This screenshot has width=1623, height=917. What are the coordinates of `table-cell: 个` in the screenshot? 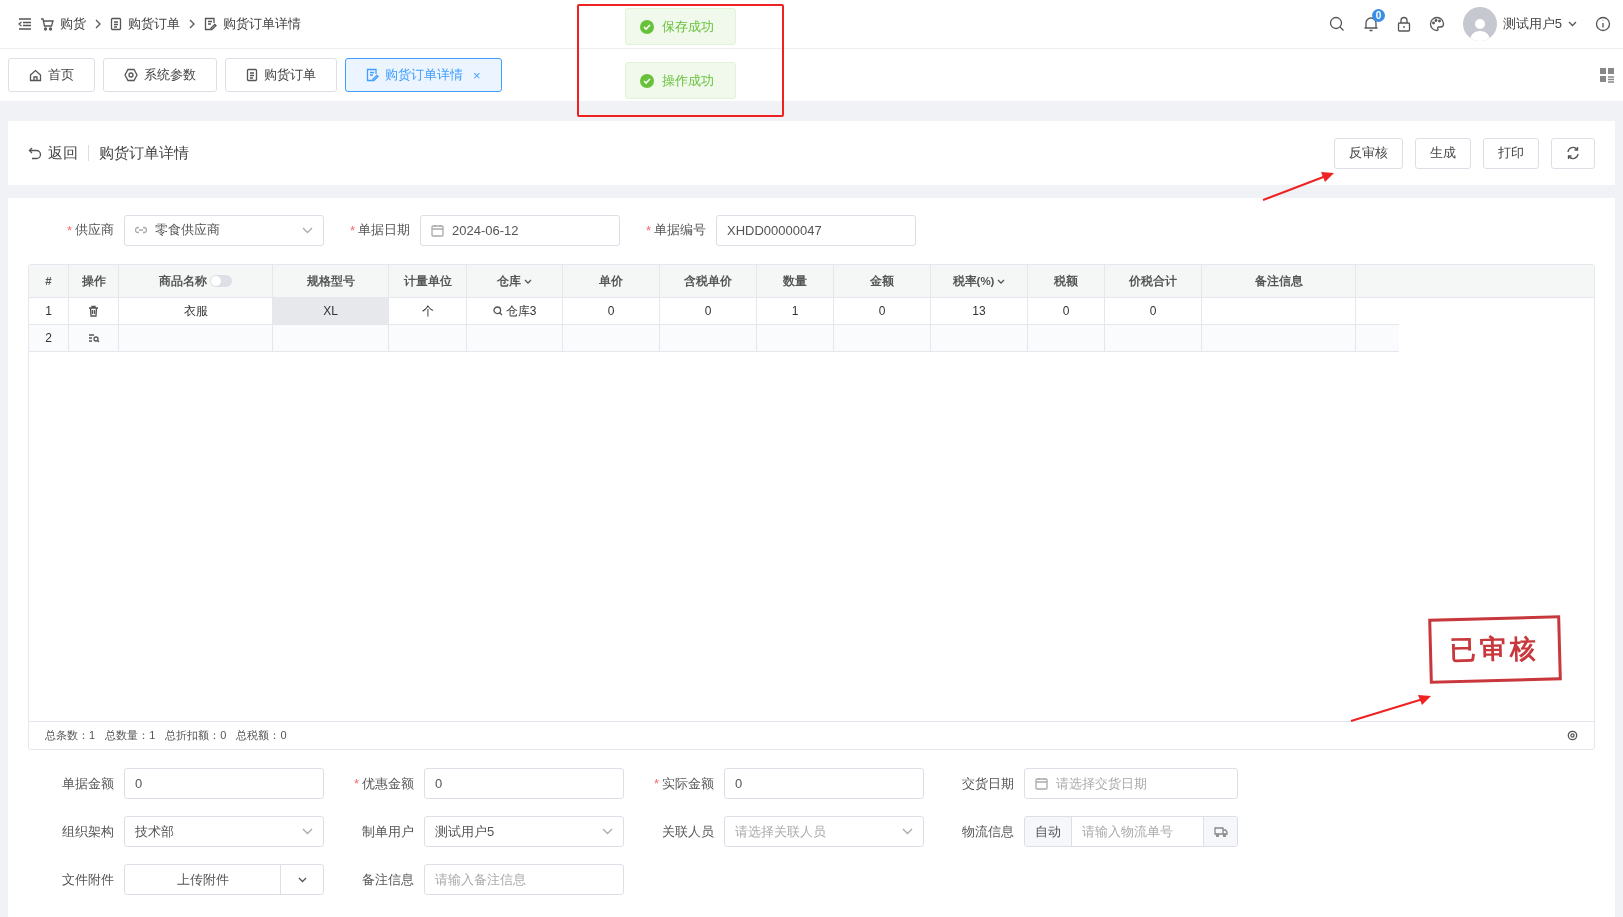 It's located at (428, 311).